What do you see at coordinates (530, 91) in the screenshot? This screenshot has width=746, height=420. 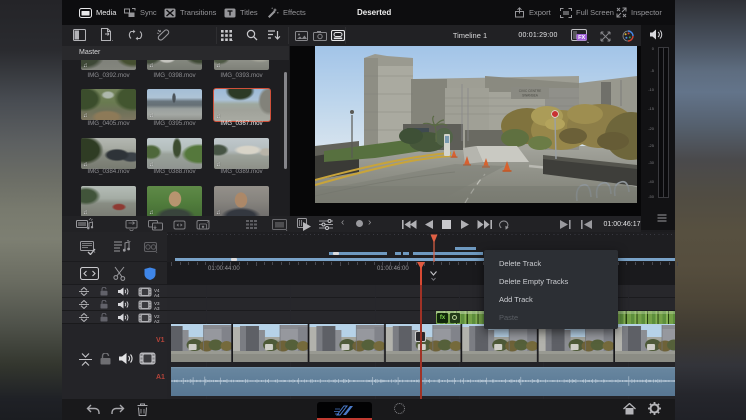 I see `svg-text: CIVIC CENTRE` at bounding box center [530, 91].